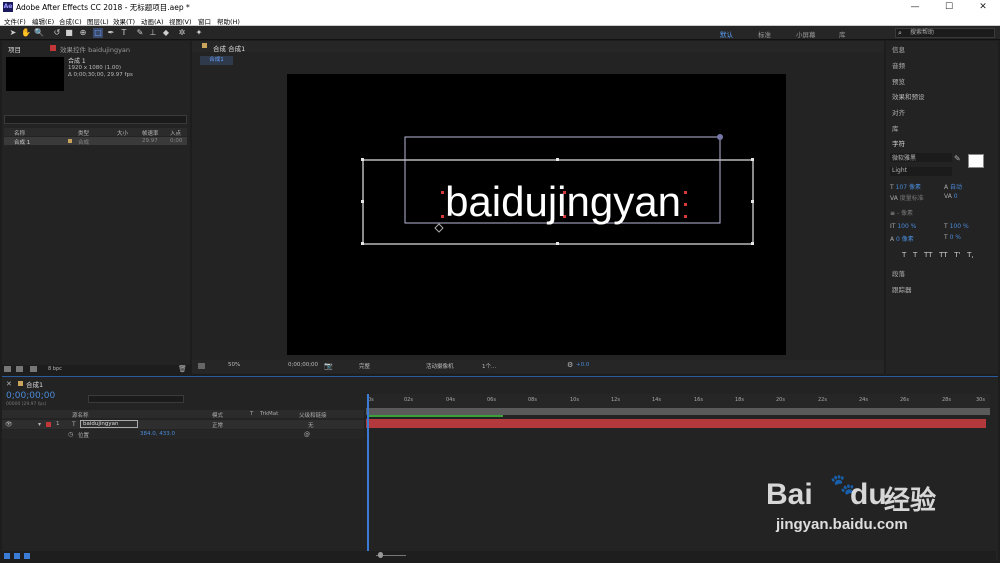  Describe the element at coordinates (111, 33) in the screenshot. I see `pen-tool-icon: ✒` at that location.